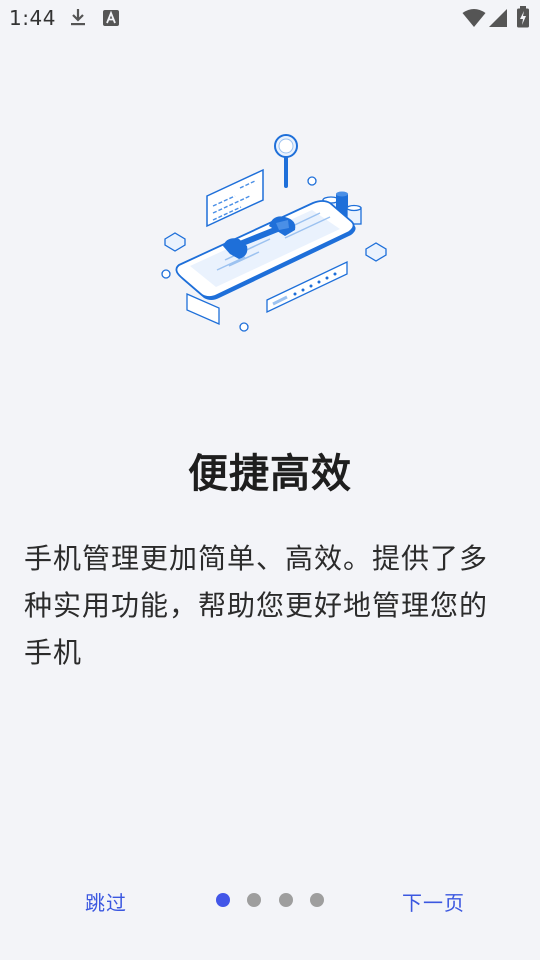 This screenshot has width=540, height=960. I want to click on code-card-icon, so click(235, 198).